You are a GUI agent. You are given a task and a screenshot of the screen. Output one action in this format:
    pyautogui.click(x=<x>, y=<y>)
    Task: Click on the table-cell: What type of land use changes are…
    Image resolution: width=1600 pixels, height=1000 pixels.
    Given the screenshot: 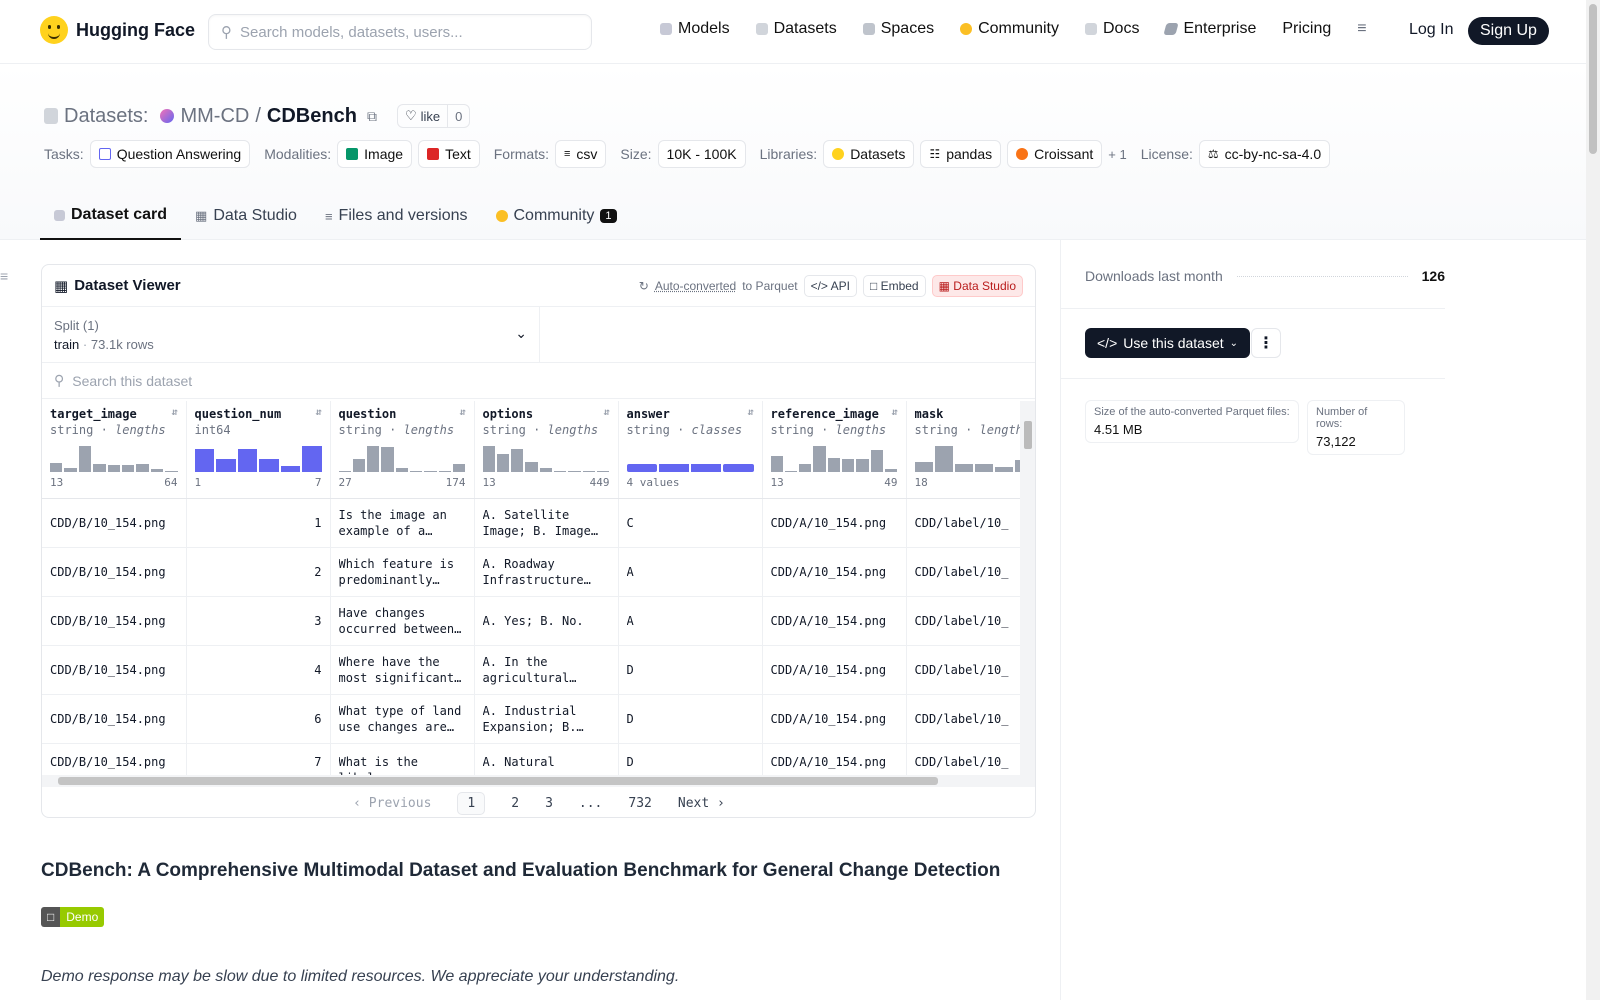 What is the action you would take?
    pyautogui.click(x=402, y=719)
    